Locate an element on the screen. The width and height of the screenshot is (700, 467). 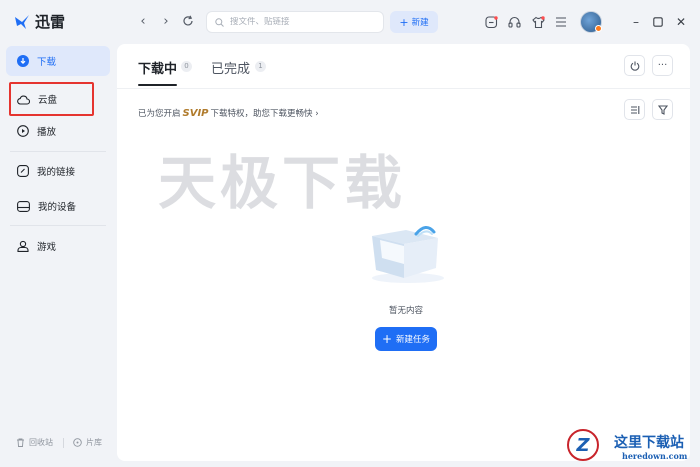
close-icon: ✕ is located at coordinates (681, 22).